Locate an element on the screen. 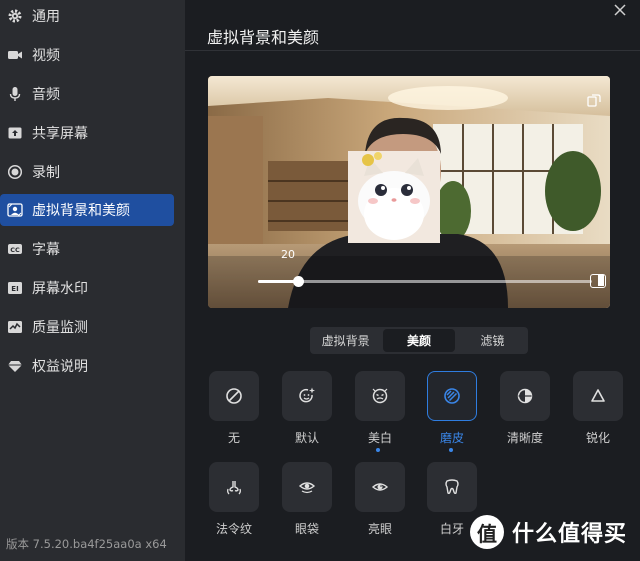 This screenshot has width=640, height=561. effect-label: 亮眼 is located at coordinates (379, 529).